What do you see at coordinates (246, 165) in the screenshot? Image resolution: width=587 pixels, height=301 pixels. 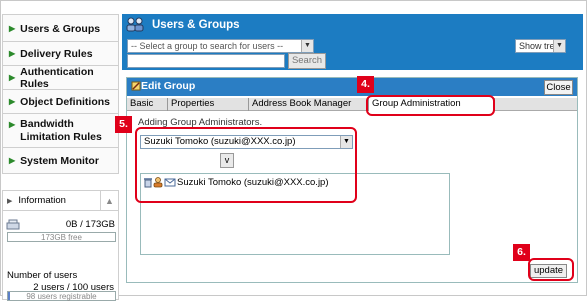 I see `callout-5-highlight` at bounding box center [246, 165].